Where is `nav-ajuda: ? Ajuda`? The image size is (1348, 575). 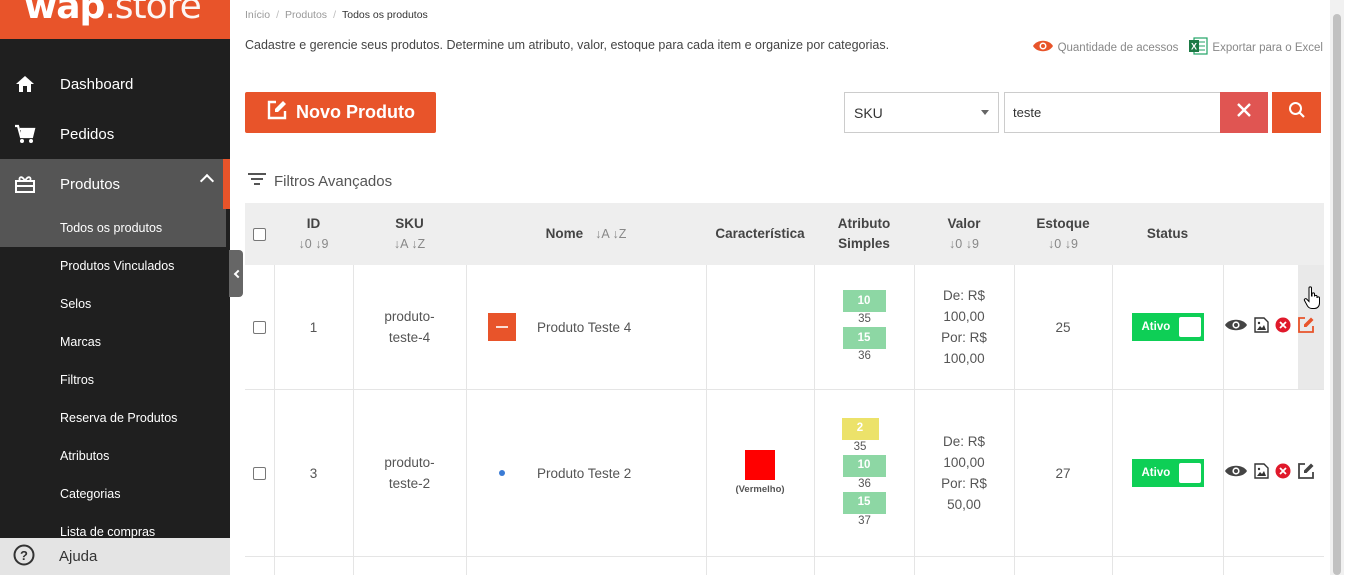 nav-ajuda: ? Ajuda is located at coordinates (115, 556).